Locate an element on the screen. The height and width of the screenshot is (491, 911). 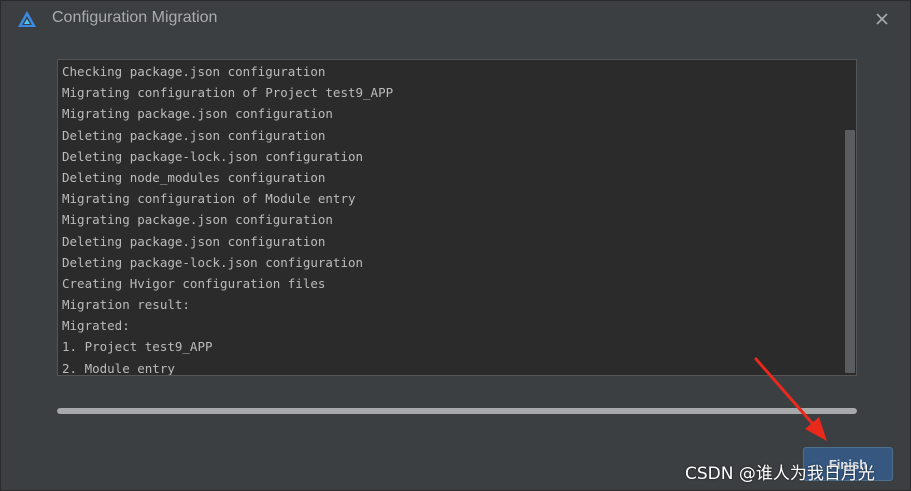
harmony-deveco-logo is located at coordinates (27, 19).